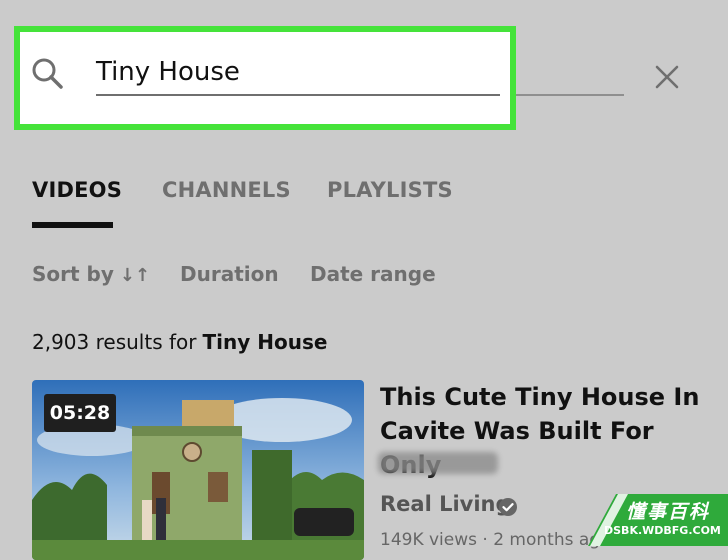  Describe the element at coordinates (226, 190) in the screenshot. I see `tab-channels: CHANNELS` at that location.